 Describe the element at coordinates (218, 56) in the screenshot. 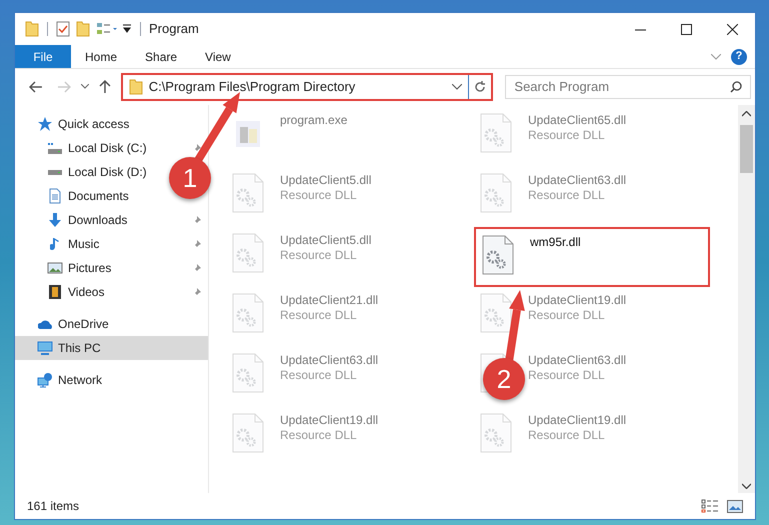

I see `ribbon-tab: View` at that location.